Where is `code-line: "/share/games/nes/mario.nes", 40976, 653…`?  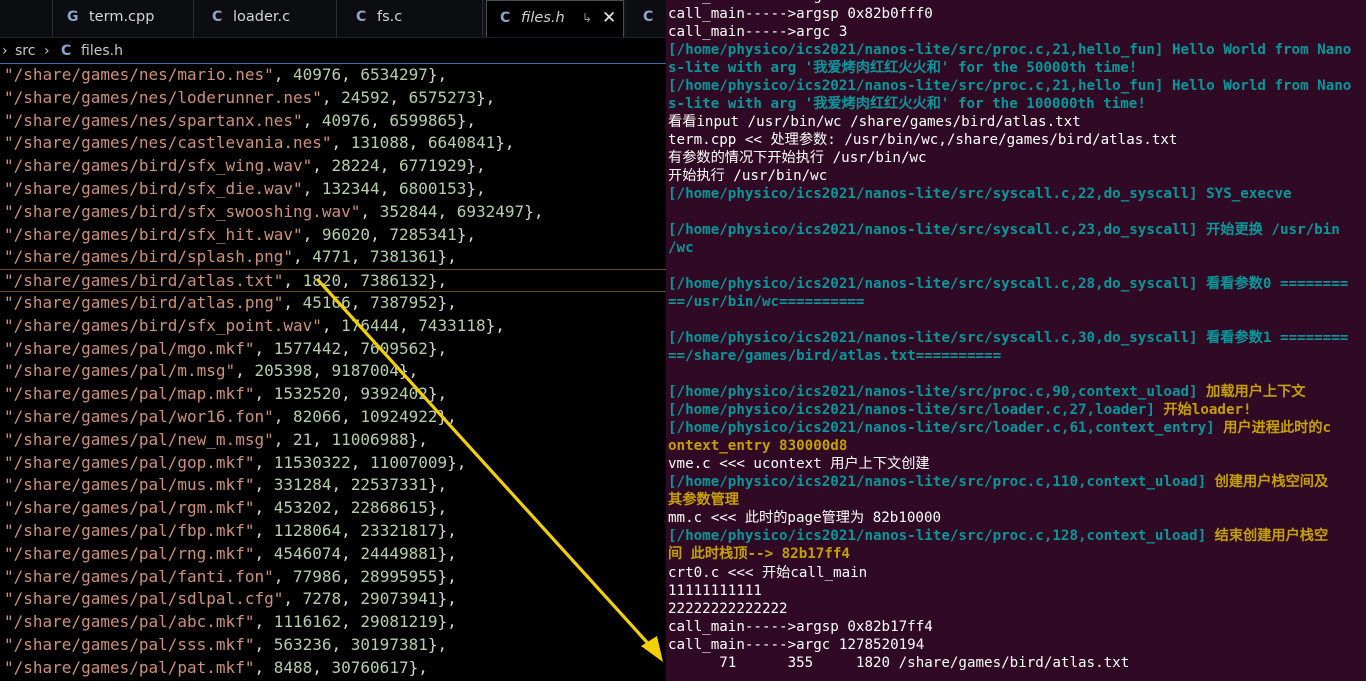 code-line: "/share/games/nes/mario.nes", 40976, 653… is located at coordinates (333, 75).